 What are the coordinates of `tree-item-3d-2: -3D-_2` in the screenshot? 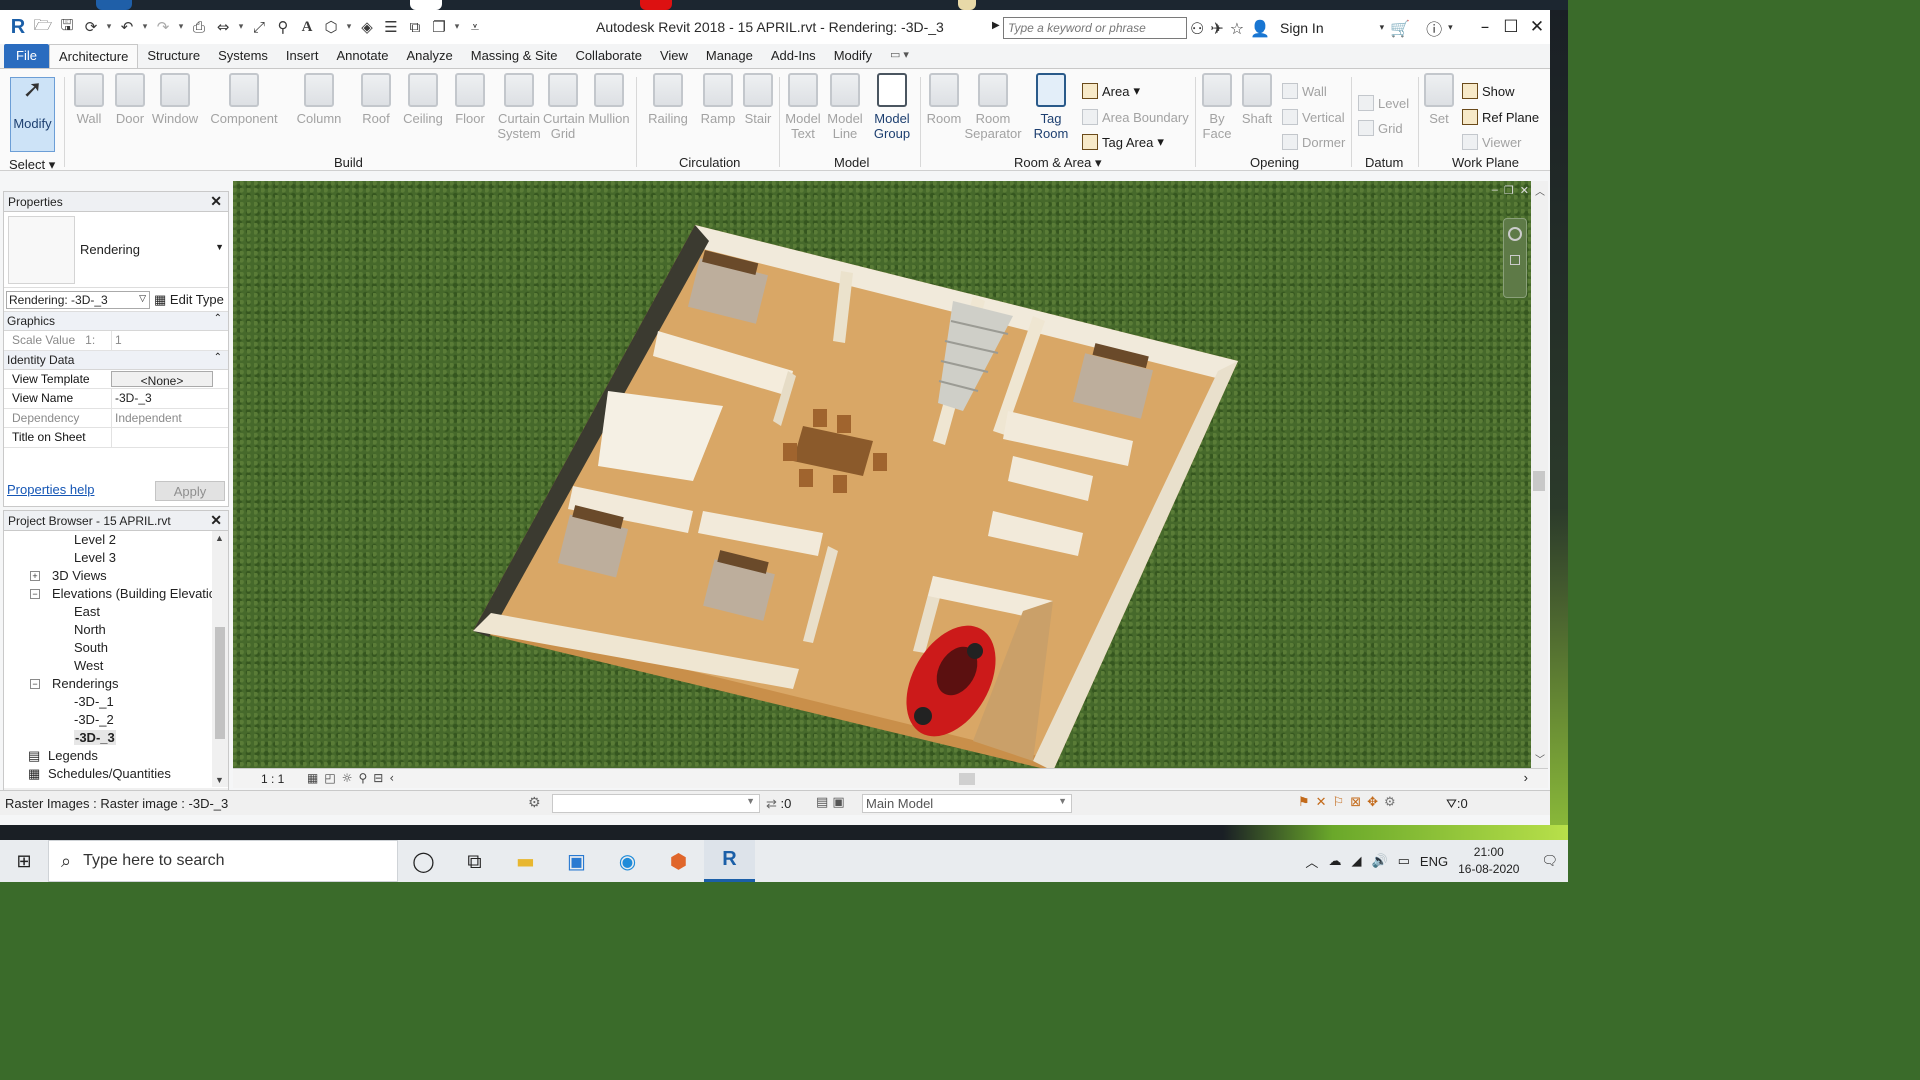 It's located at (108, 720).